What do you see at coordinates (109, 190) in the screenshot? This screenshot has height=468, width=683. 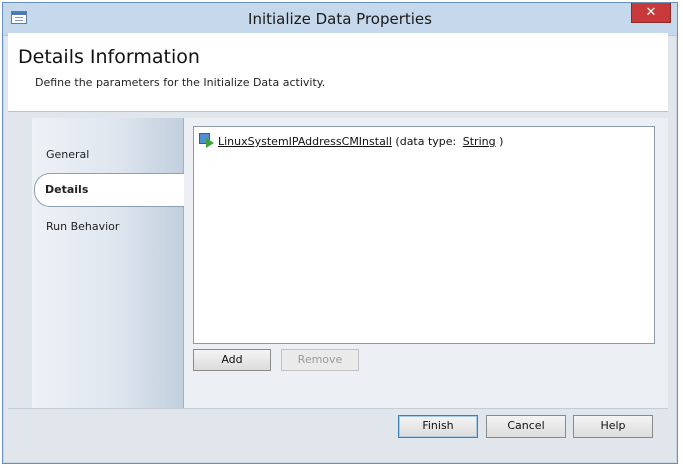 I see `sidebar-item-details: Details` at bounding box center [109, 190].